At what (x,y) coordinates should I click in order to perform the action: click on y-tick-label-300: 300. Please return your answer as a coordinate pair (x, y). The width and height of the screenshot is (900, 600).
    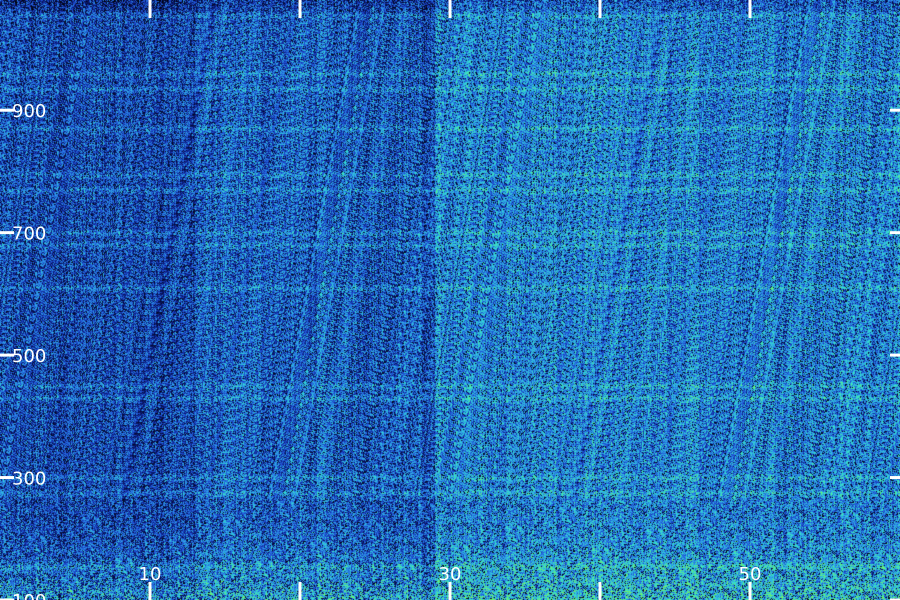
    Looking at the image, I should click on (29, 479).